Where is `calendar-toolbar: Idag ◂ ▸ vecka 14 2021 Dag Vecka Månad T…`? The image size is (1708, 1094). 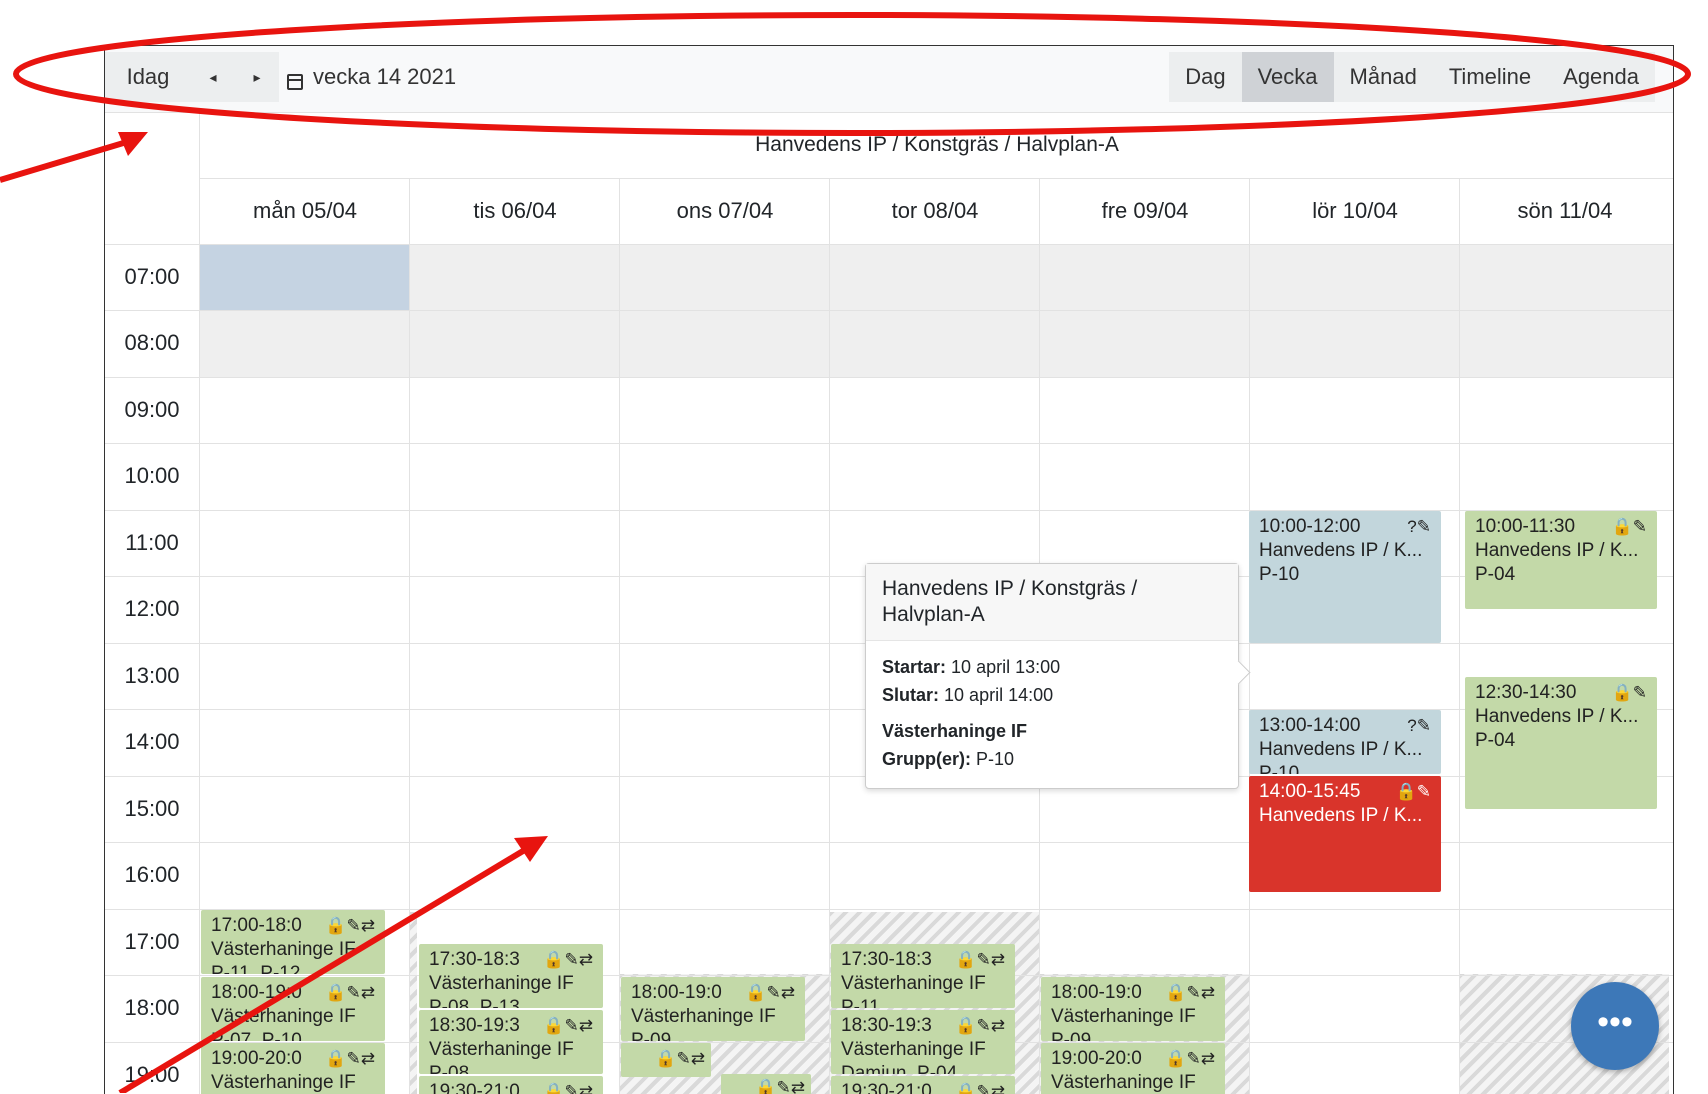 calendar-toolbar: Idag ◂ ▸ vecka 14 2021 Dag Vecka Månad T… is located at coordinates (889, 79).